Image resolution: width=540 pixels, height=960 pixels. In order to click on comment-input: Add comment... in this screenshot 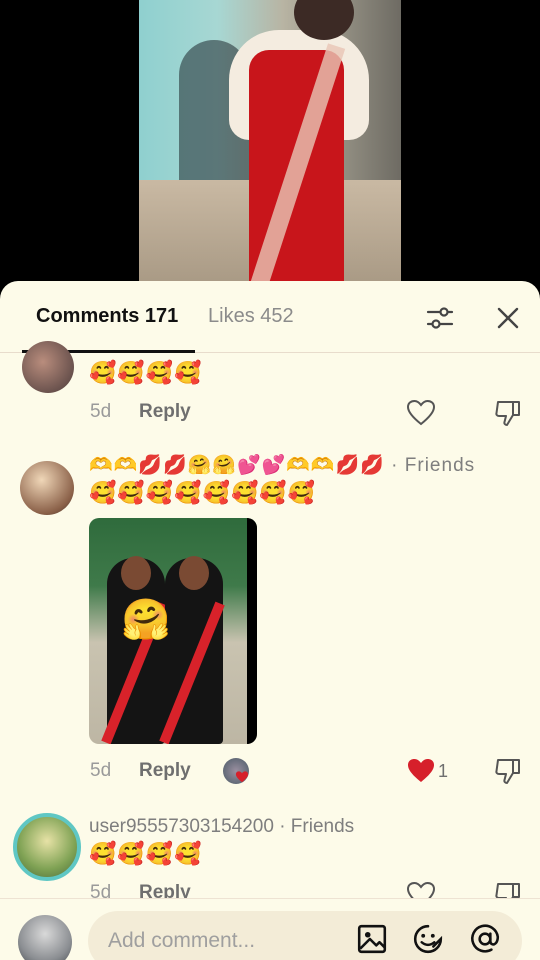, I will do `click(305, 935)`.